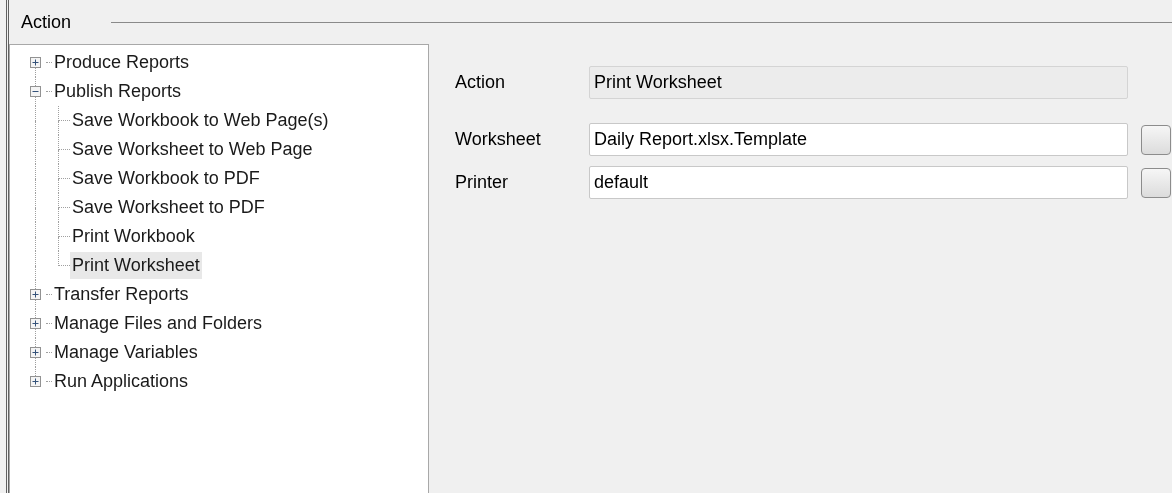 Image resolution: width=1172 pixels, height=493 pixels. I want to click on tree-item: Save Workbook to Web Page(s), so click(200, 120).